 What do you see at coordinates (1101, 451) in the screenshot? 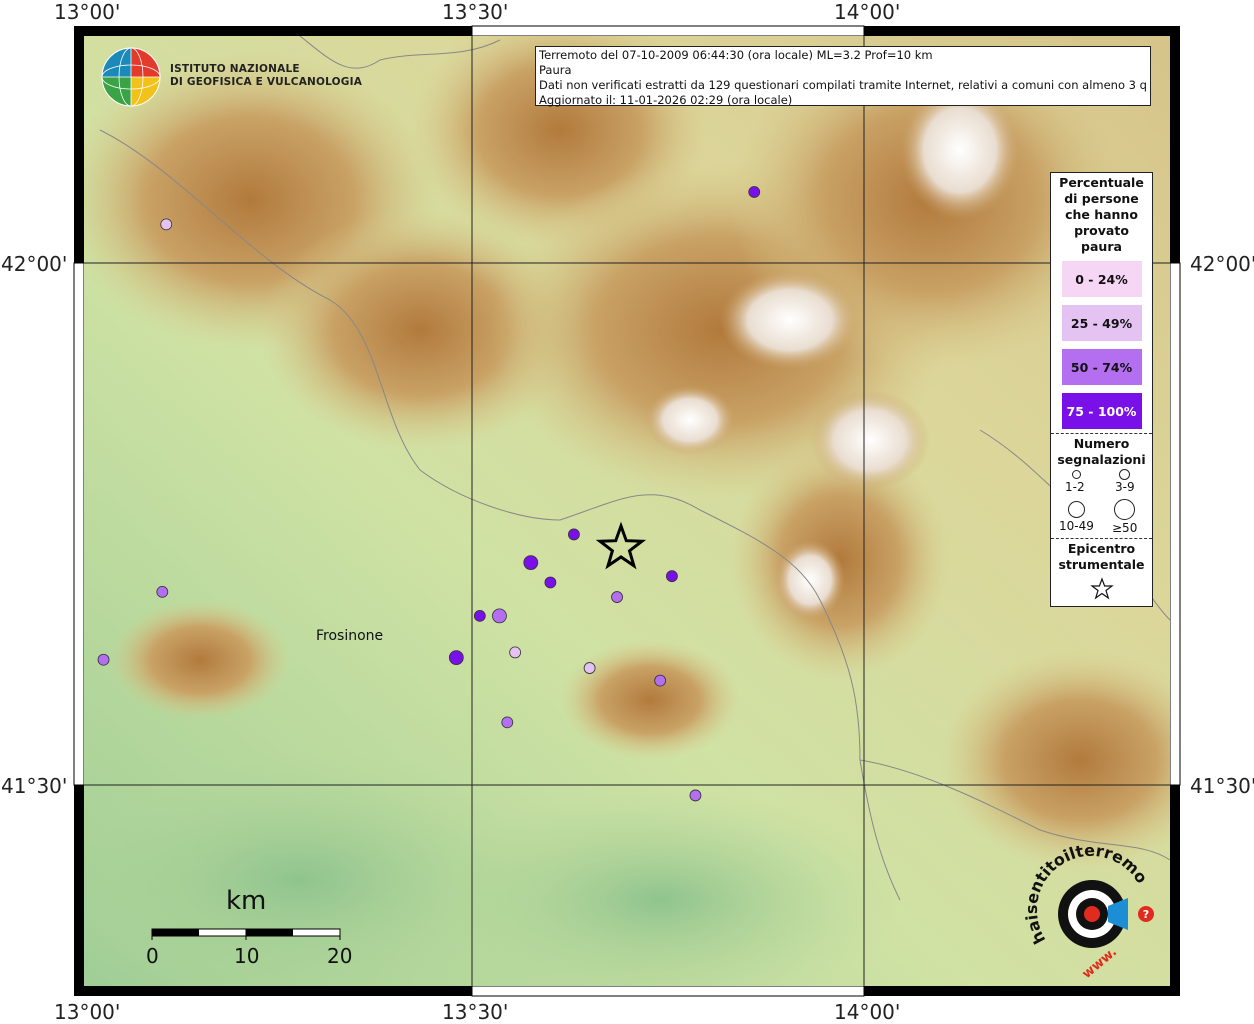
I see `size-legend-title: Numero segnalazioni` at bounding box center [1101, 451].